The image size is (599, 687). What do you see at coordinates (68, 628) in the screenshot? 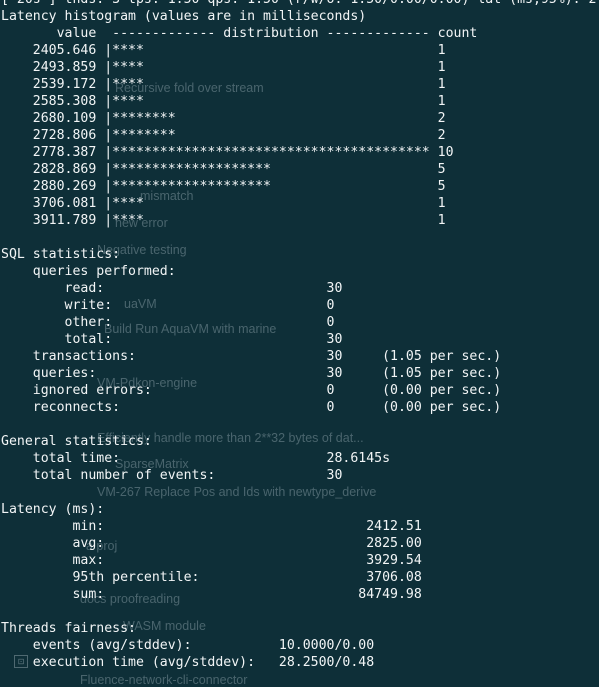
I see `terminal-line: Threads fairness:` at bounding box center [68, 628].